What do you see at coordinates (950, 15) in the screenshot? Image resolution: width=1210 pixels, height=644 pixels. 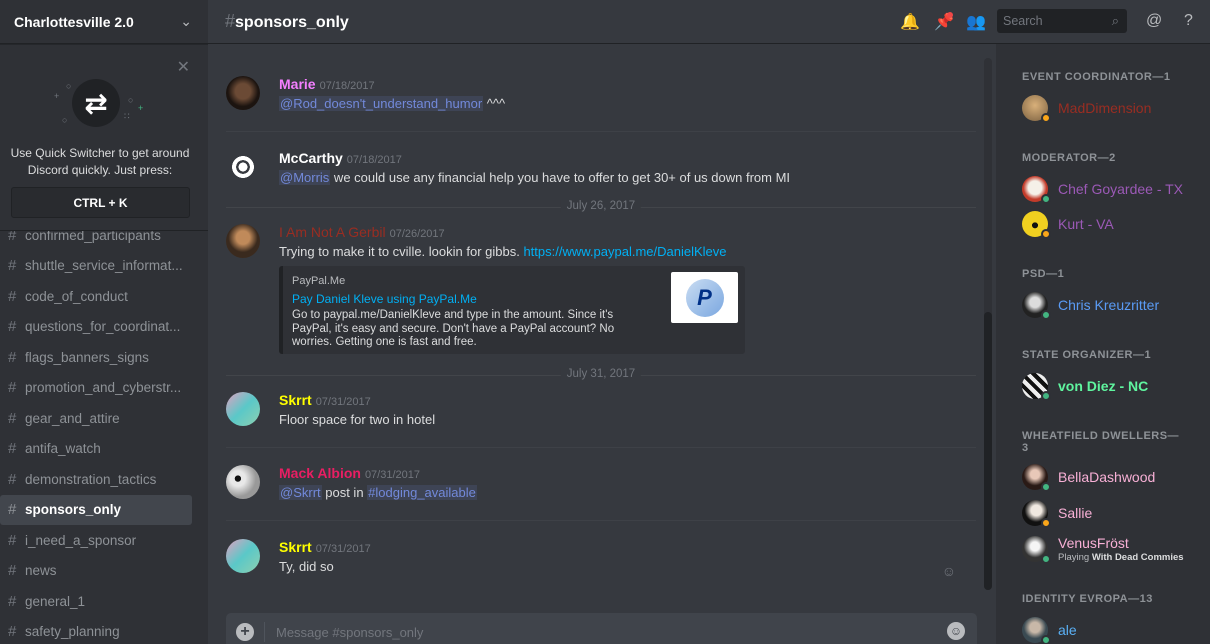 I see `notification-dot` at bounding box center [950, 15].